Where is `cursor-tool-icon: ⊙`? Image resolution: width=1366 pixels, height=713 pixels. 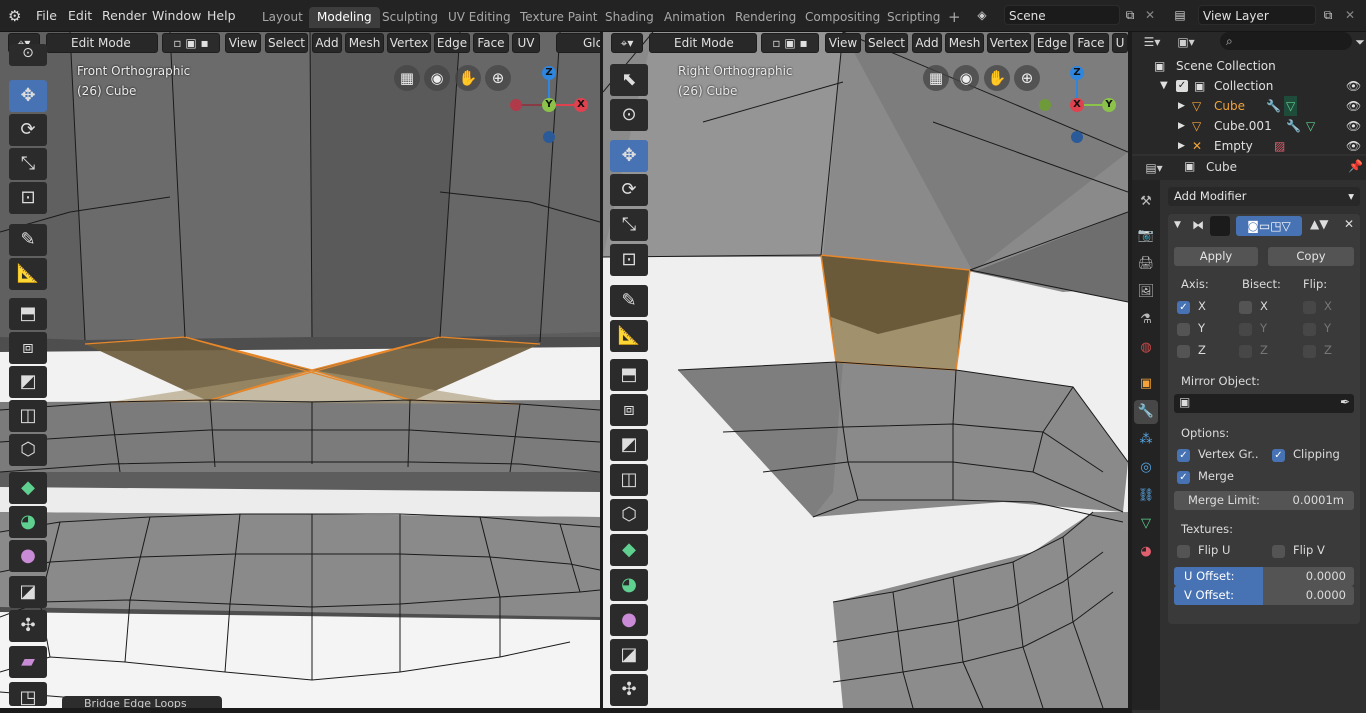 cursor-tool-icon: ⊙ is located at coordinates (629, 115).